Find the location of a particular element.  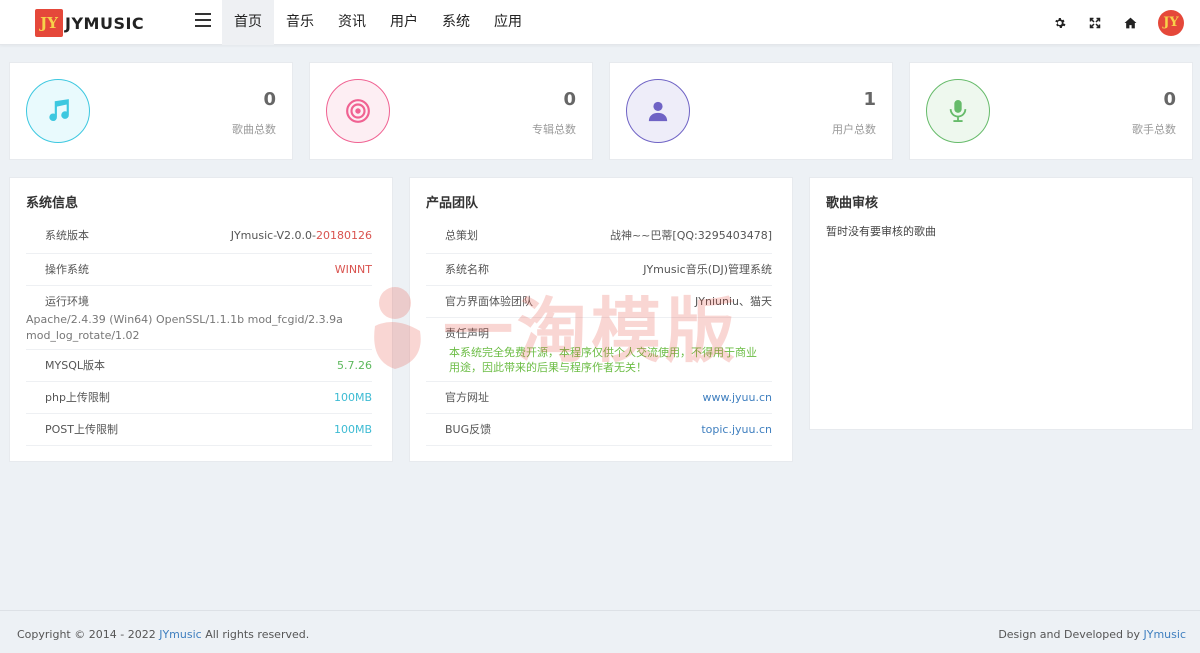

info-row-post-upload: POST上传限制 100MB is located at coordinates (199, 430).